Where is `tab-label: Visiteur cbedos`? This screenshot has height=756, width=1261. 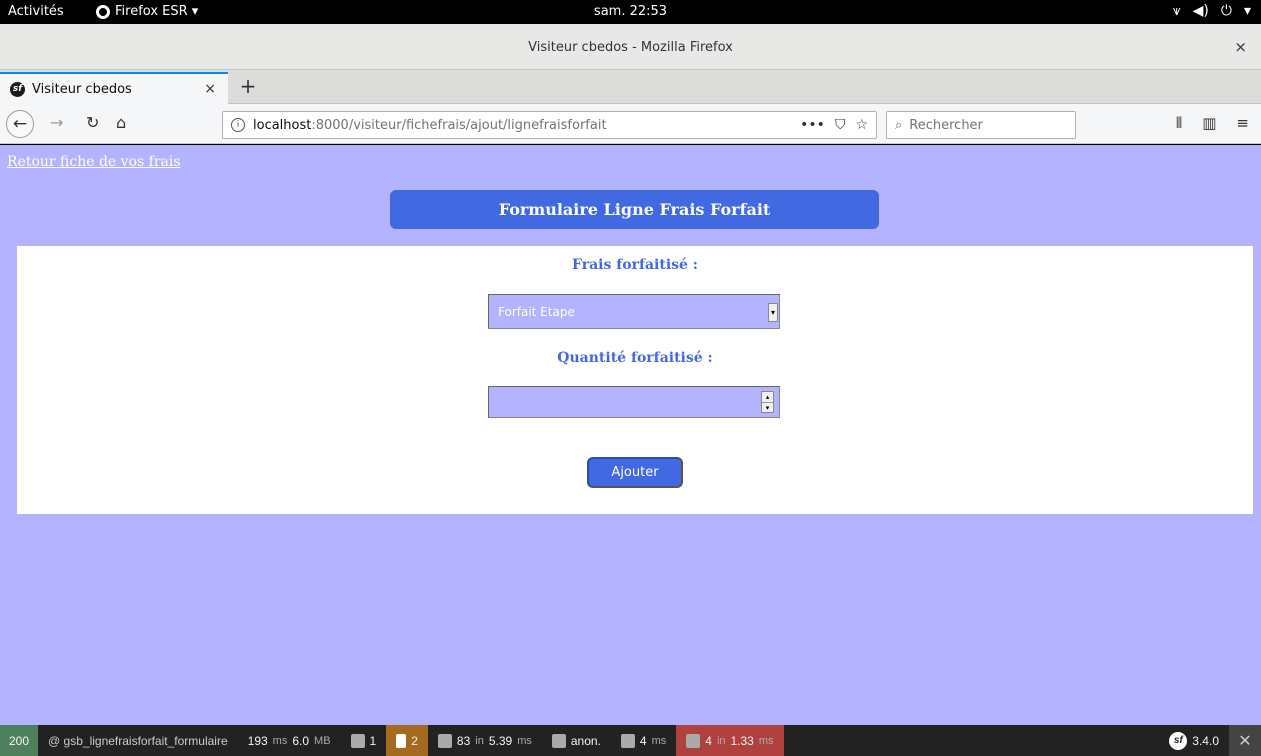
tab-label: Visiteur cbedos is located at coordinates (82, 89).